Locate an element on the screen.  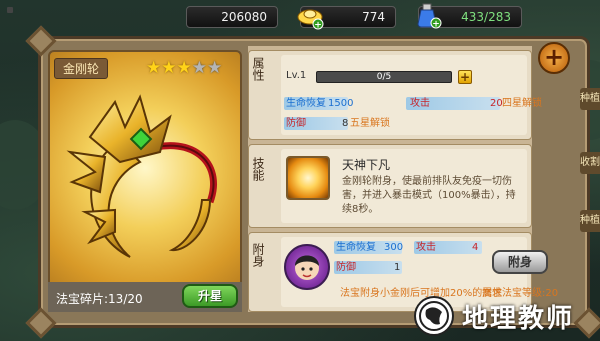
watermark-text: 地理教师 is located at coordinates (518, 319).